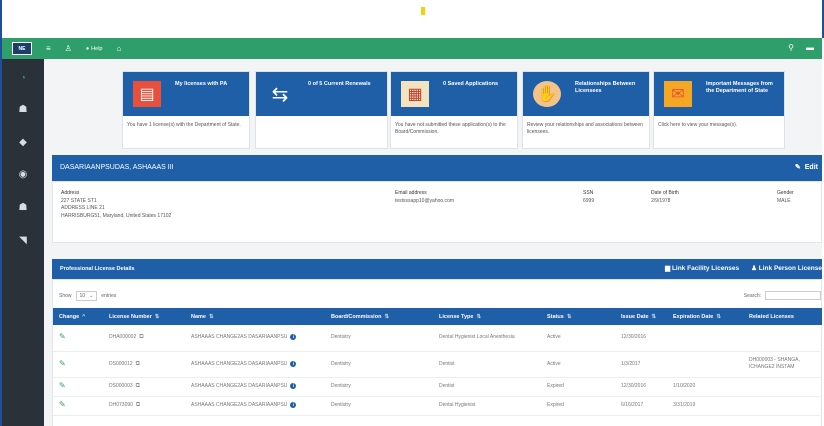 The height and width of the screenshot is (426, 824). Describe the element at coordinates (23, 240) in the screenshot. I see `bookmark-icon: ◥` at that location.